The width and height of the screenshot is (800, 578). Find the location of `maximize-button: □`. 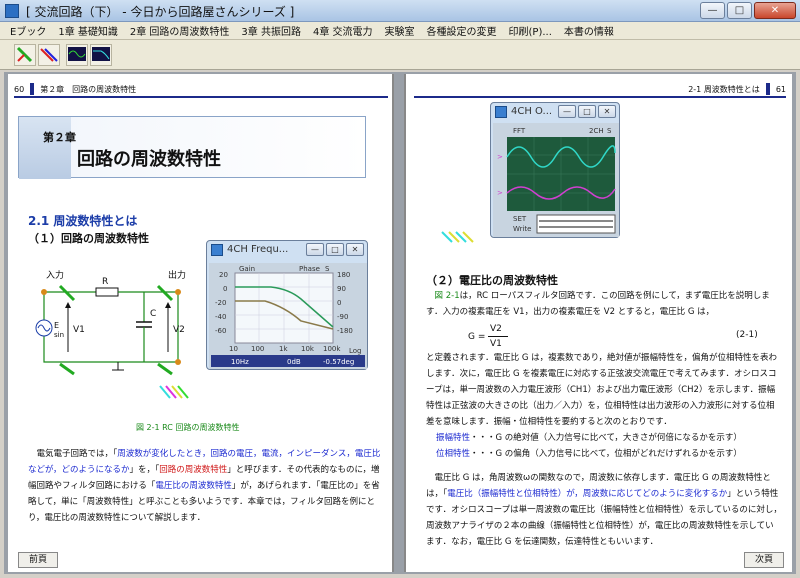

maximize-button: □ is located at coordinates (739, 10).